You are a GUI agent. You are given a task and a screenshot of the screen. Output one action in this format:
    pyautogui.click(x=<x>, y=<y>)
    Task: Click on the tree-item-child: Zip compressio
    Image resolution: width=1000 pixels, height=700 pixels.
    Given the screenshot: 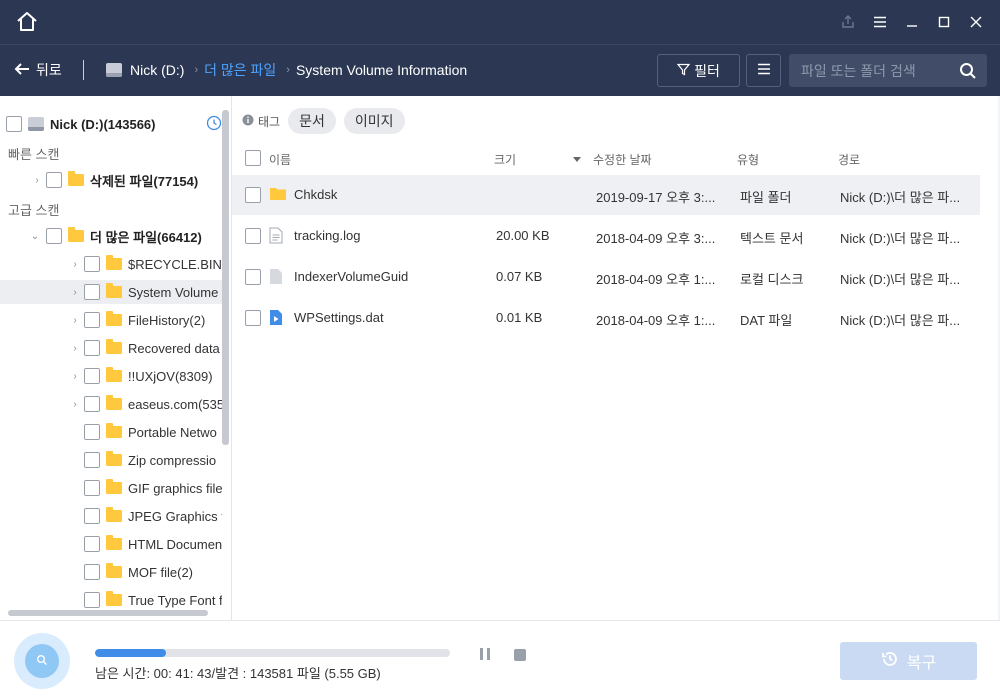 What is the action you would take?
    pyautogui.click(x=111, y=460)
    